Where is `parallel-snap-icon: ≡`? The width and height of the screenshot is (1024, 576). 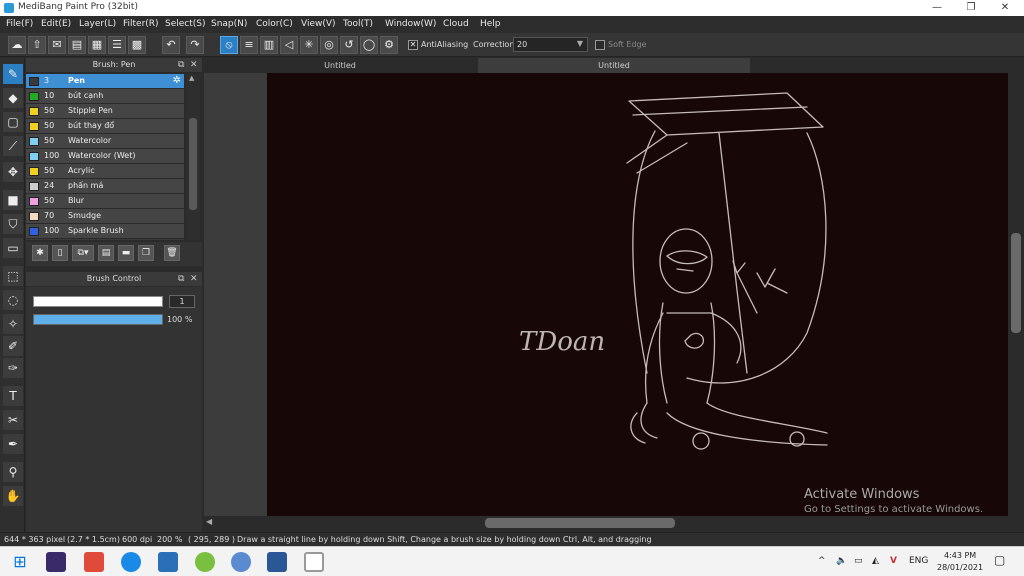
parallel-snap-icon: ≡ is located at coordinates (249, 45).